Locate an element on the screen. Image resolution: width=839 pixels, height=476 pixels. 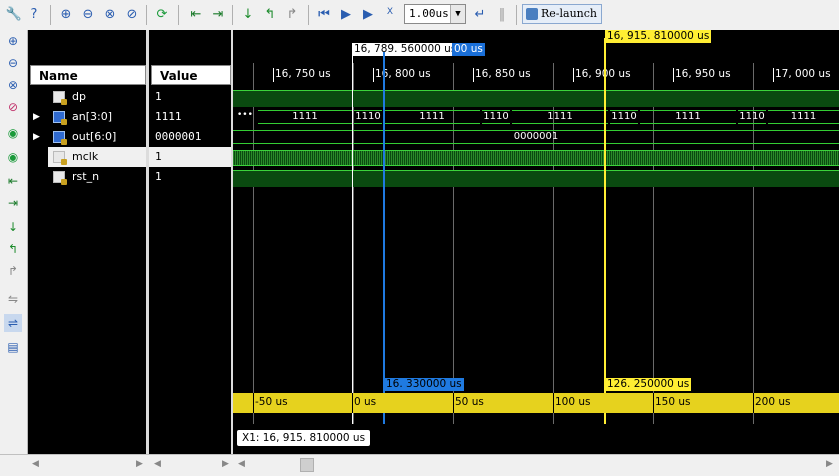
signal-row-out: ▶ out[6:0] is located at coordinates (87, 137).